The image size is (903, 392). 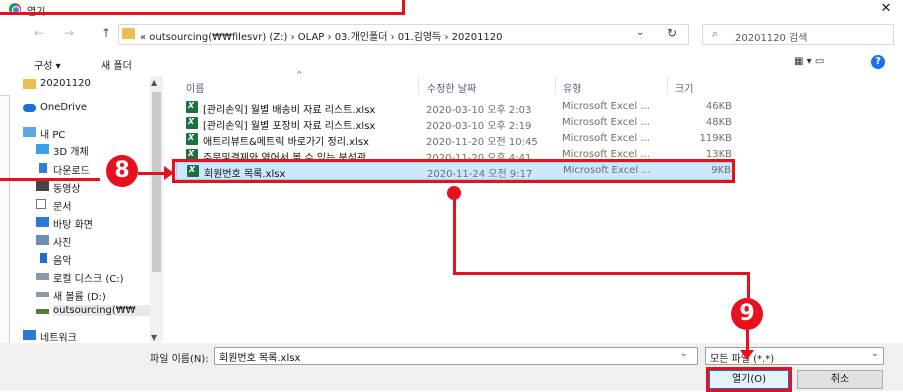 What do you see at coordinates (36, 10) in the screenshot?
I see `window-title: 열기` at bounding box center [36, 10].